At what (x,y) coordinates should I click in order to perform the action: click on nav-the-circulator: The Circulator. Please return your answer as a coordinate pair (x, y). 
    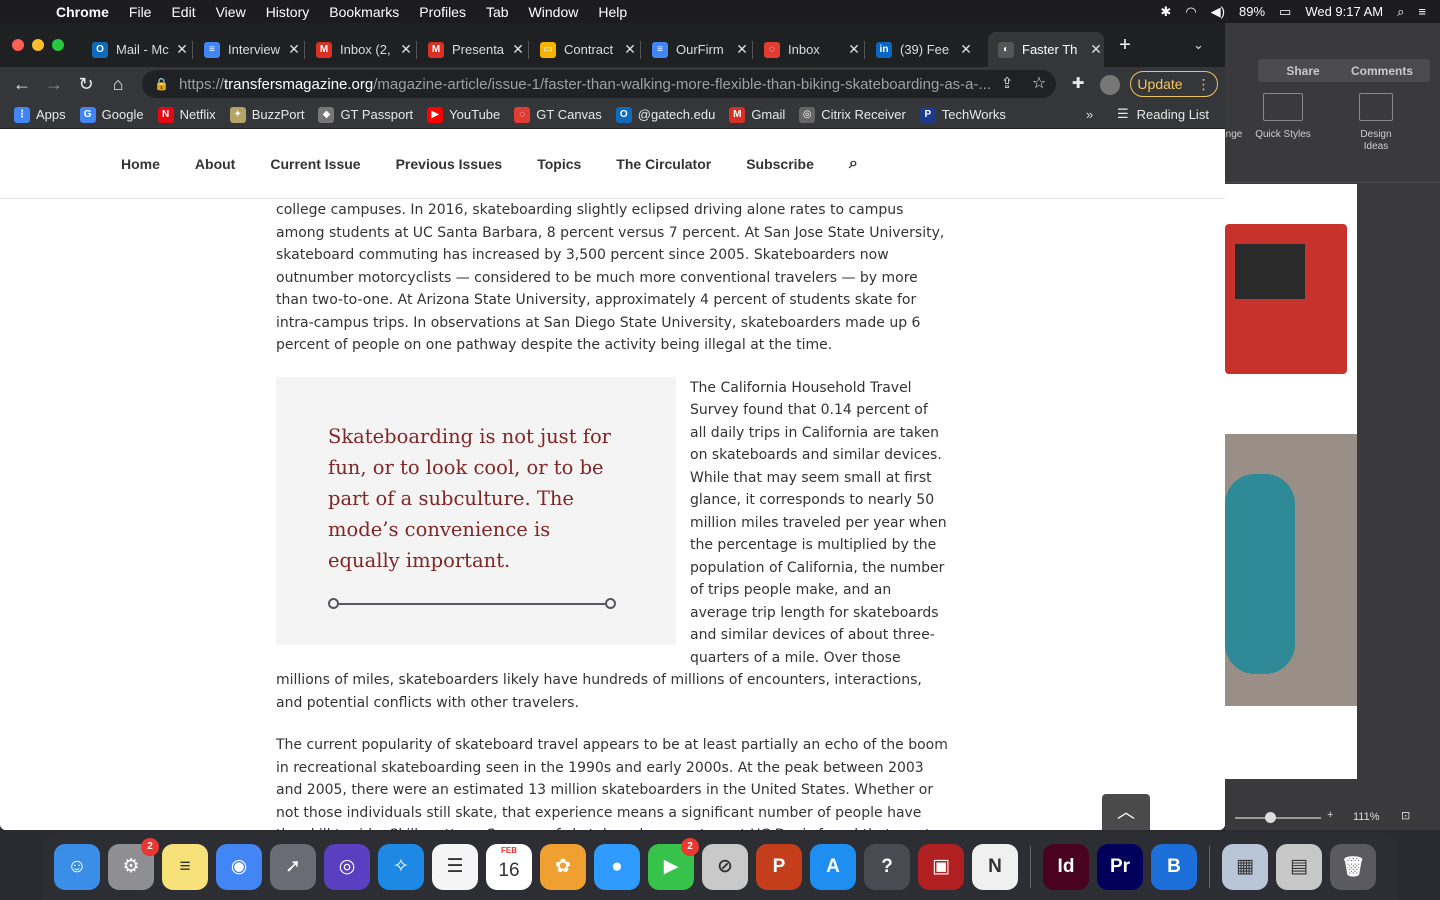
    Looking at the image, I should click on (663, 164).